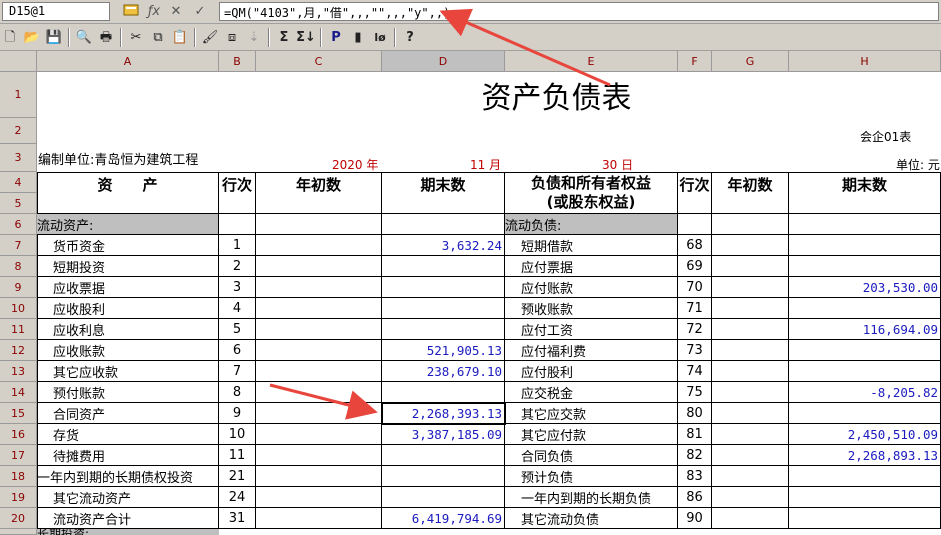 The height and width of the screenshot is (535, 941). I want to click on row-header: 4, so click(18, 182).